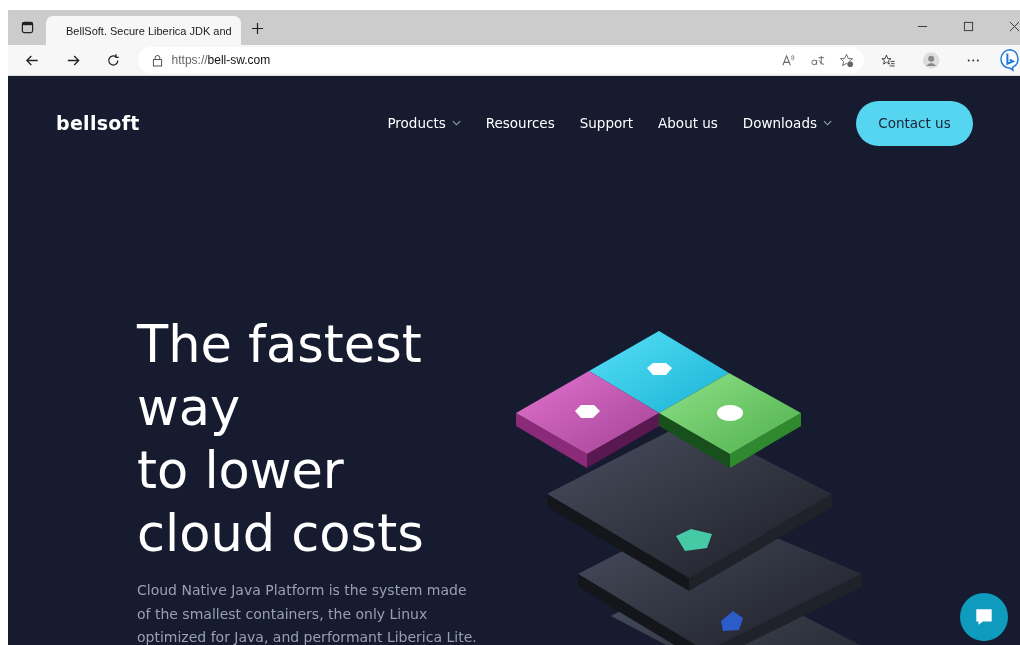  Describe the element at coordinates (501, 60) in the screenshot. I see `address-field: https://bell-sw.com` at that location.